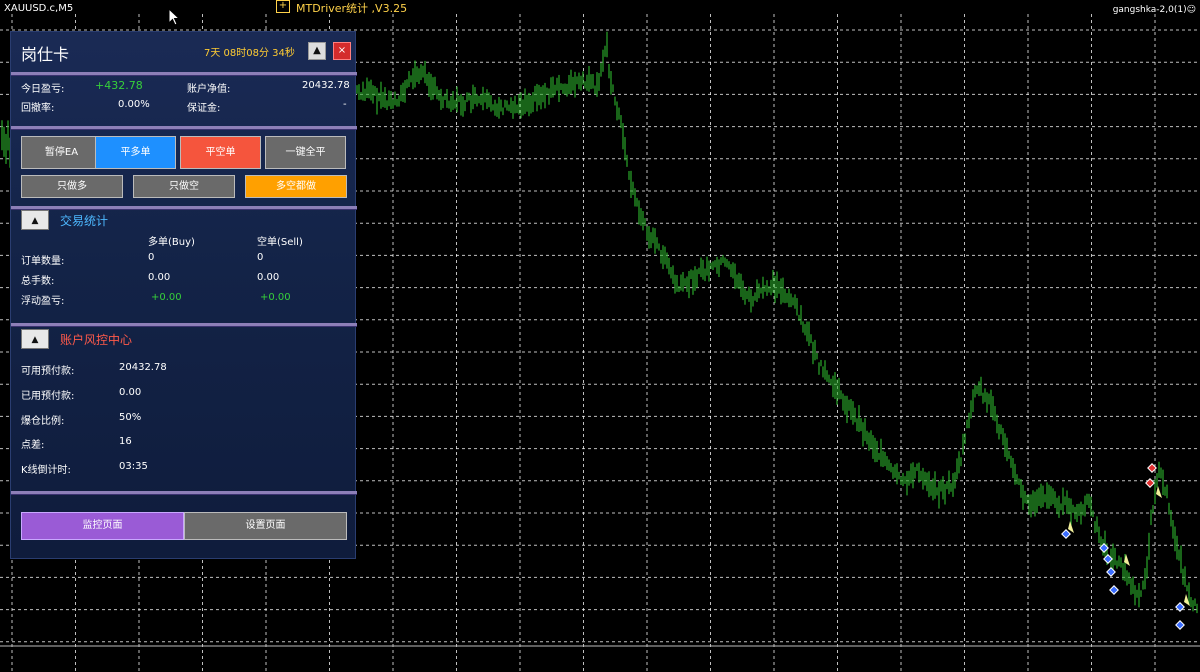  I want to click on margin-label: 保证金:, so click(204, 108).